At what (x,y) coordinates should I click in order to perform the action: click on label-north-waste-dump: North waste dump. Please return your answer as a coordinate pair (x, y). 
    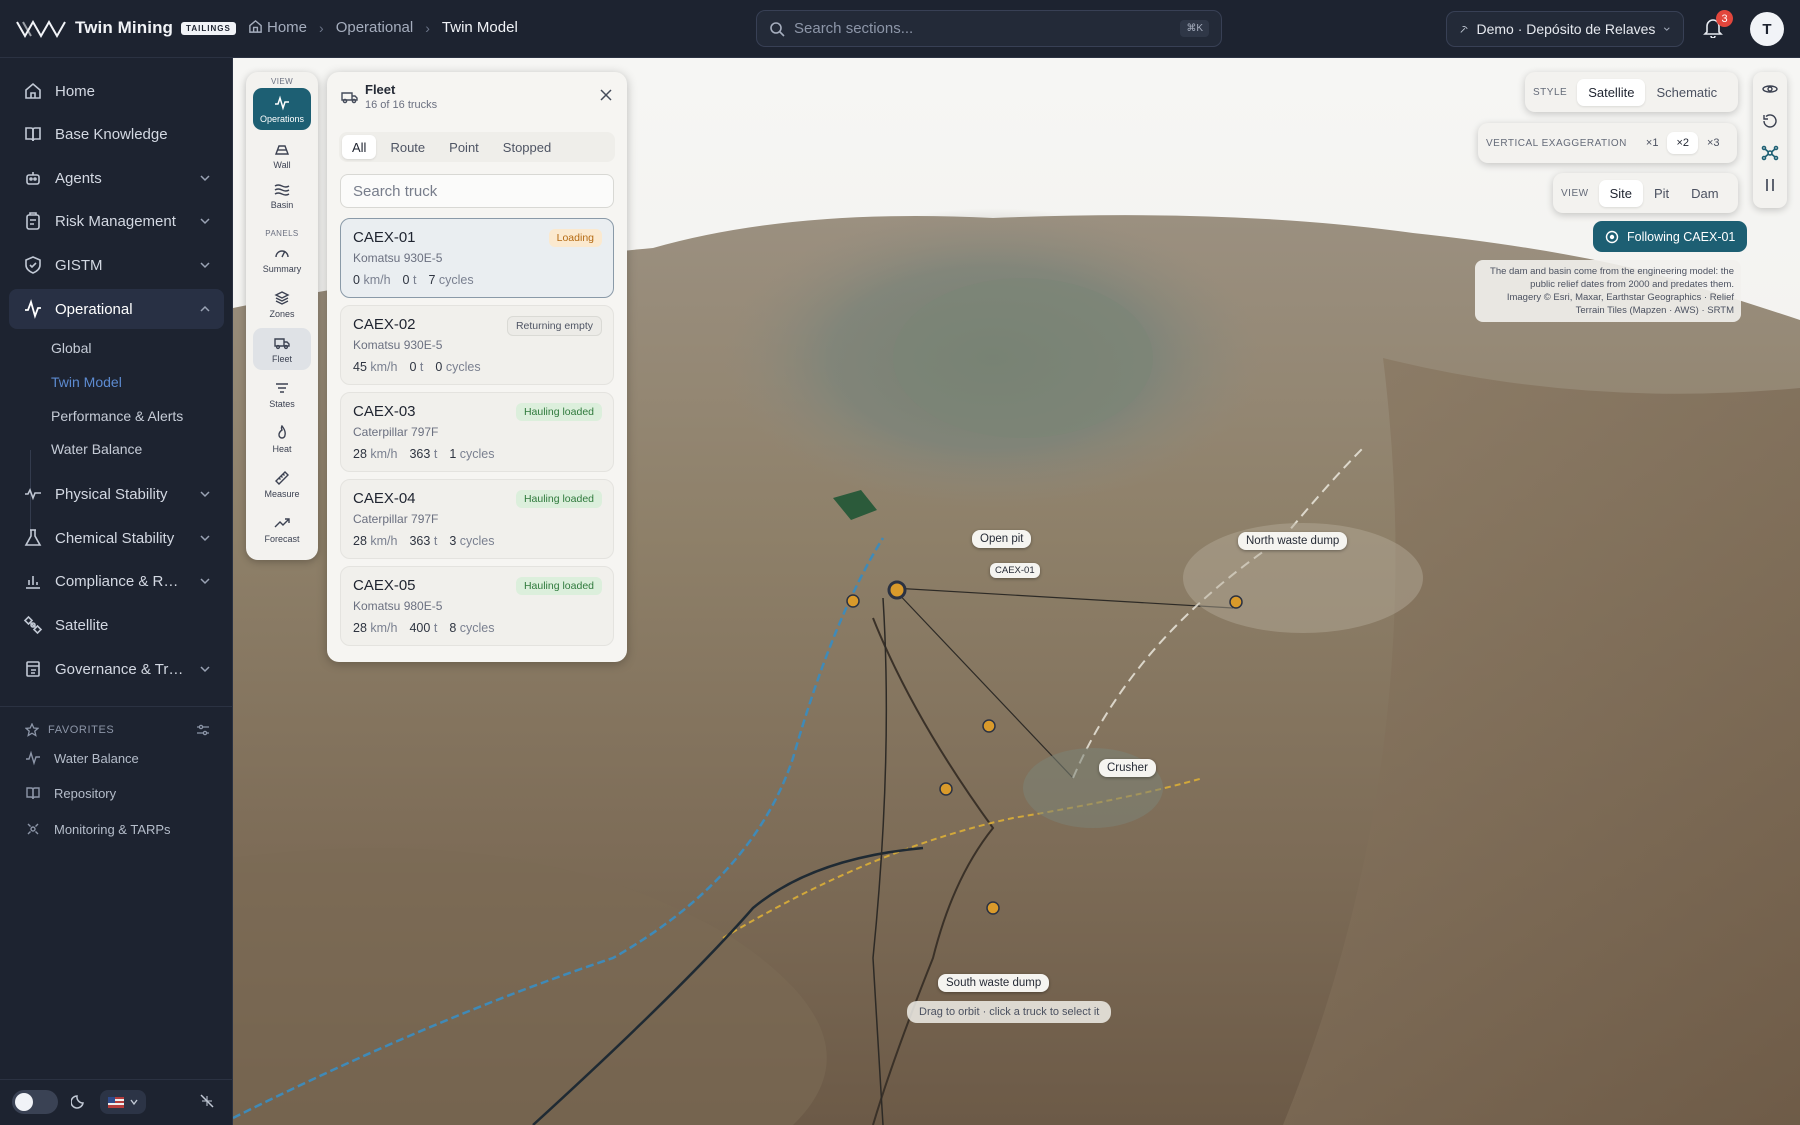
    Looking at the image, I should click on (1293, 541).